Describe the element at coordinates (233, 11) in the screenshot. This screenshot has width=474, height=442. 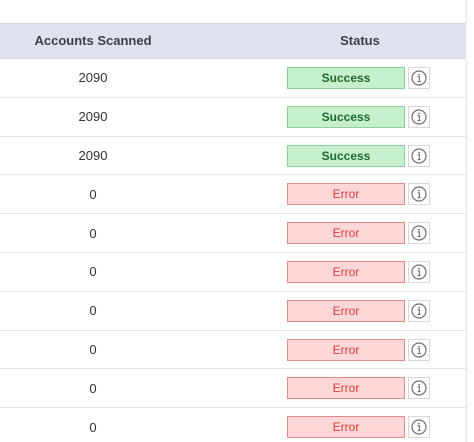
I see `table-top-strip` at that location.